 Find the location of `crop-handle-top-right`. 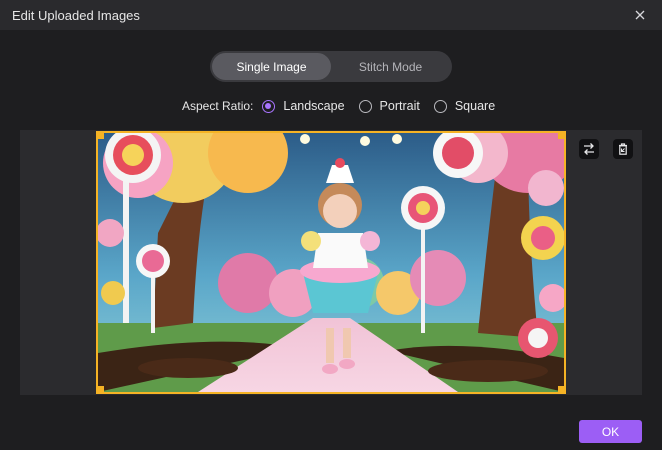

crop-handle-top-right is located at coordinates (561, 136).